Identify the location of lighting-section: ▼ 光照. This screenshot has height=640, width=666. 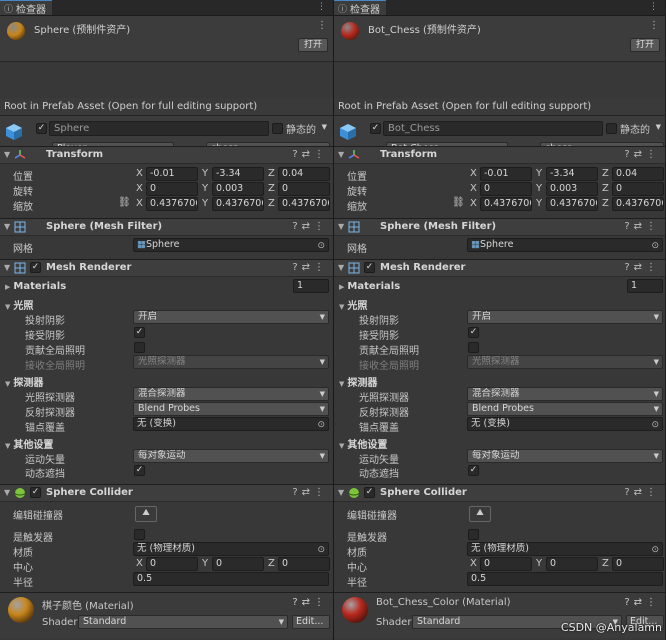
(19, 304).